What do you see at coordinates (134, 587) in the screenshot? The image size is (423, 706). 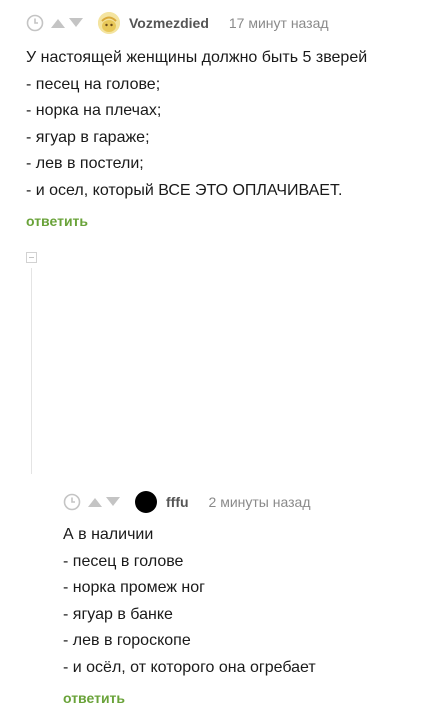 I see `comment-line: - норка промеж ног` at bounding box center [134, 587].